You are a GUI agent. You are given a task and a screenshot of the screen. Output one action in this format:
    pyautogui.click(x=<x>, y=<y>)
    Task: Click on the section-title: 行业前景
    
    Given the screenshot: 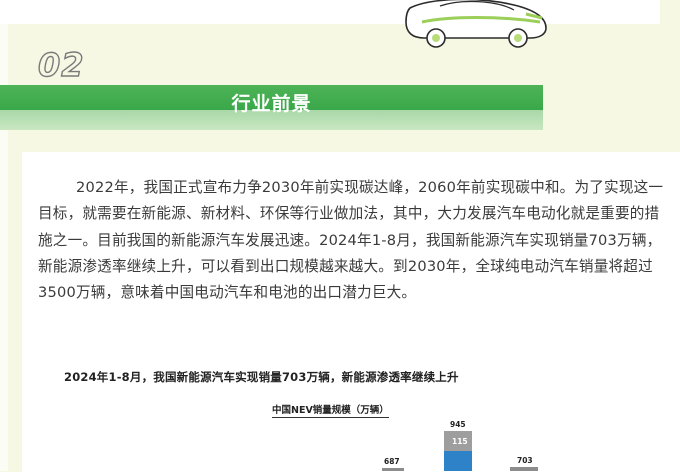 What is the action you would take?
    pyautogui.click(x=271, y=104)
    